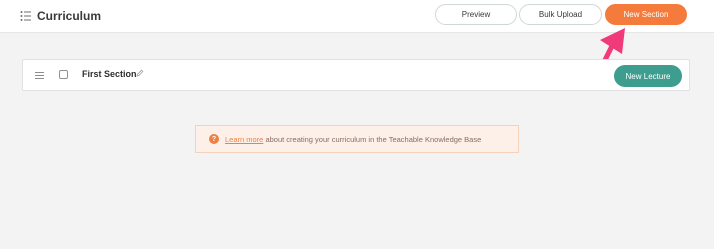 This screenshot has width=714, height=249. I want to click on drag-handle-icon, so click(39, 75).